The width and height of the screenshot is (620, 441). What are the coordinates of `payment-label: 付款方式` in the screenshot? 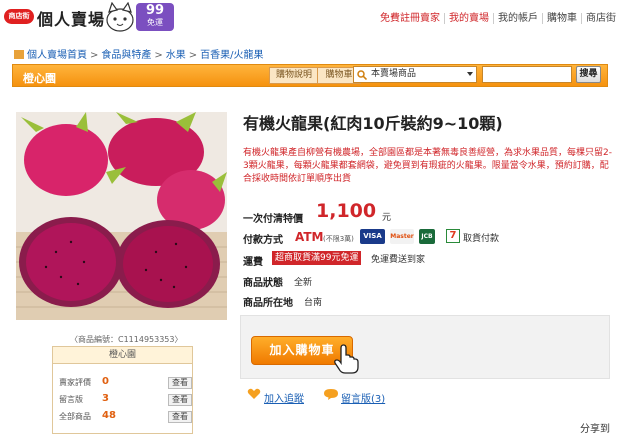 It's located at (263, 240).